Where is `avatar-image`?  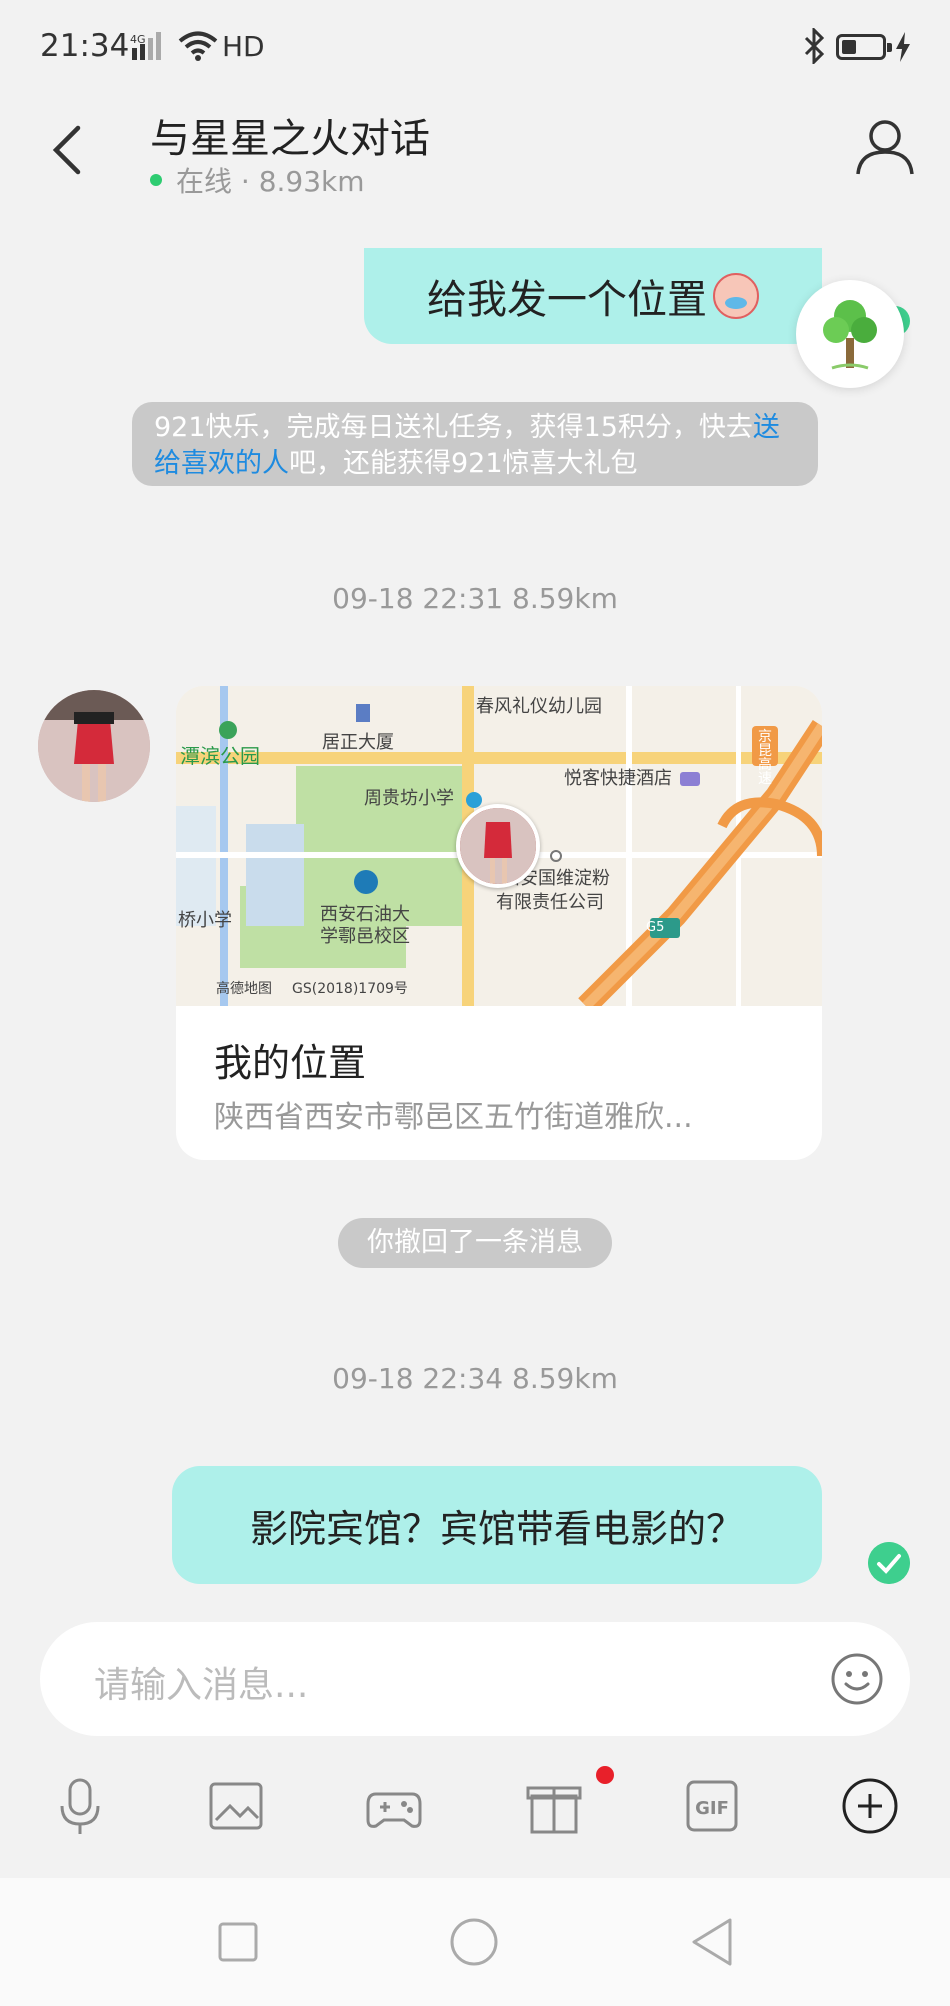 avatar-image is located at coordinates (94, 746).